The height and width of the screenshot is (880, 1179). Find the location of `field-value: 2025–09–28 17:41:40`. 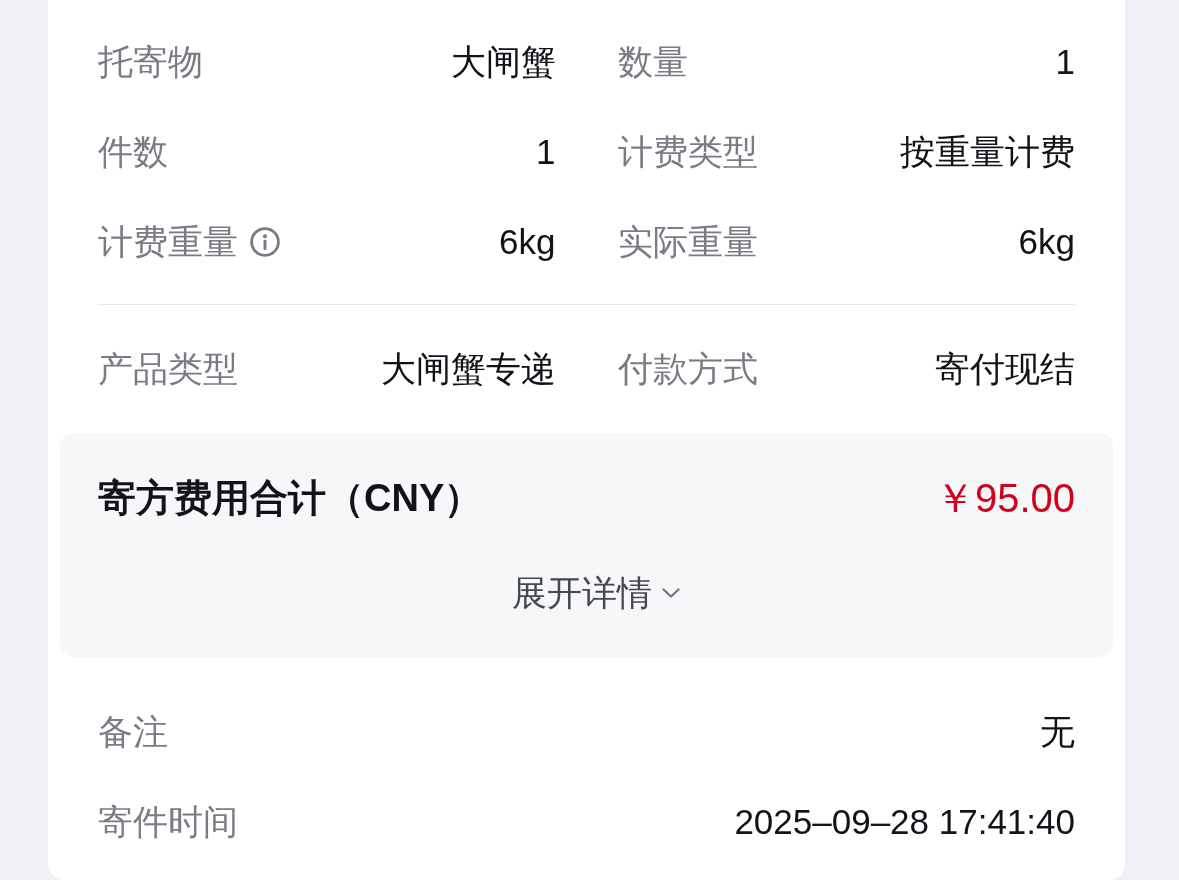

field-value: 2025–09–28 17:41:40 is located at coordinates (904, 822).